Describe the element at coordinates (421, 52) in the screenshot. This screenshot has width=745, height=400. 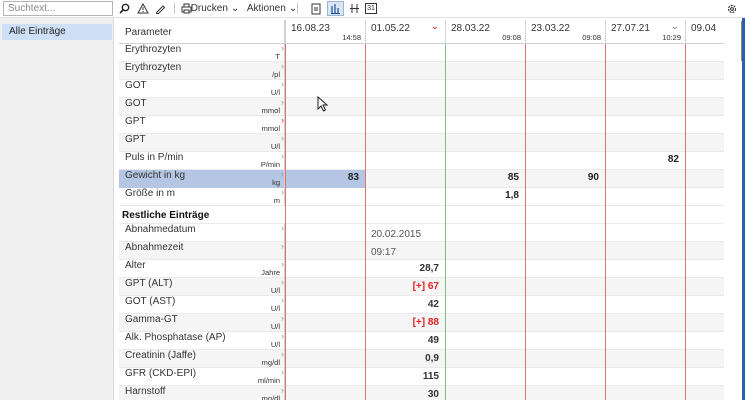
I see `table-row: Erythrozyten T ›` at that location.